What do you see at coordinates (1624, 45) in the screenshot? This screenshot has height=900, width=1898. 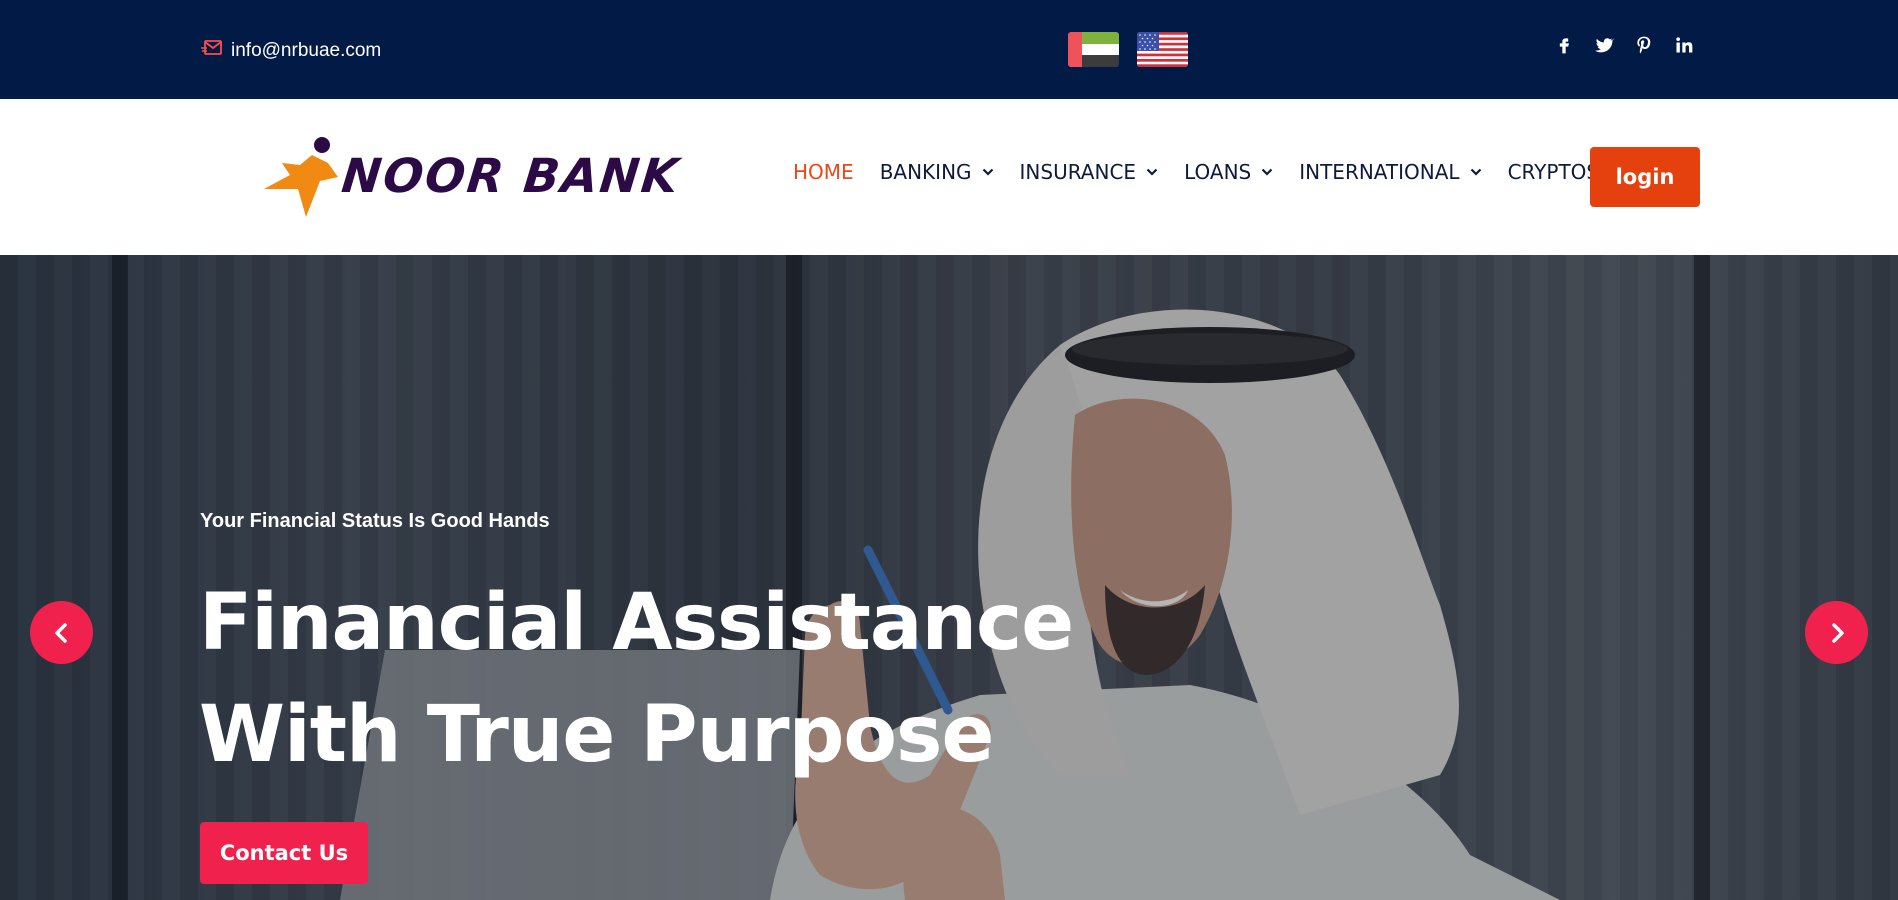 I see `social-links` at bounding box center [1624, 45].